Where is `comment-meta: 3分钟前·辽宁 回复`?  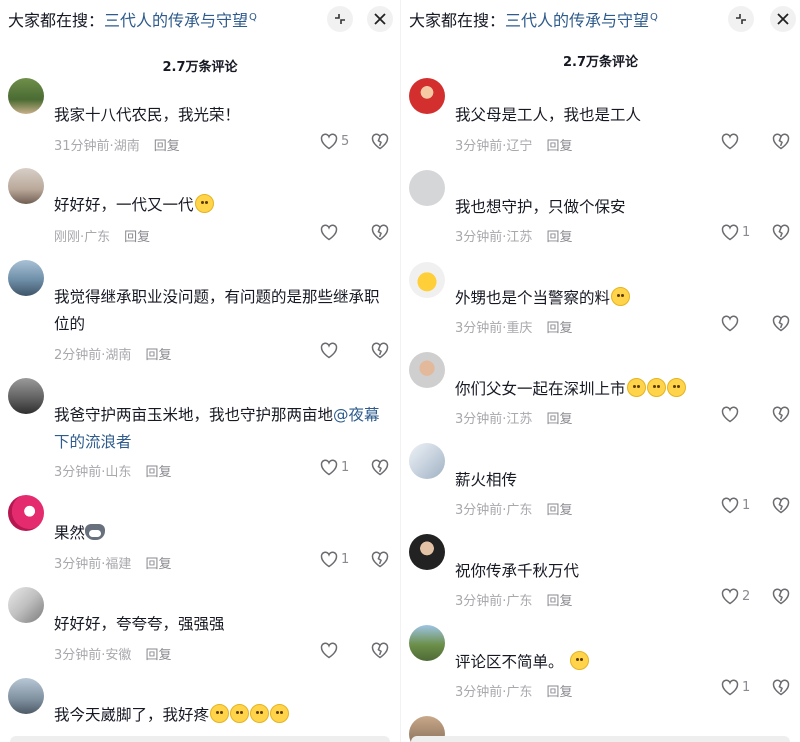
comment-meta: 3分钟前·辽宁 回复 is located at coordinates (514, 146).